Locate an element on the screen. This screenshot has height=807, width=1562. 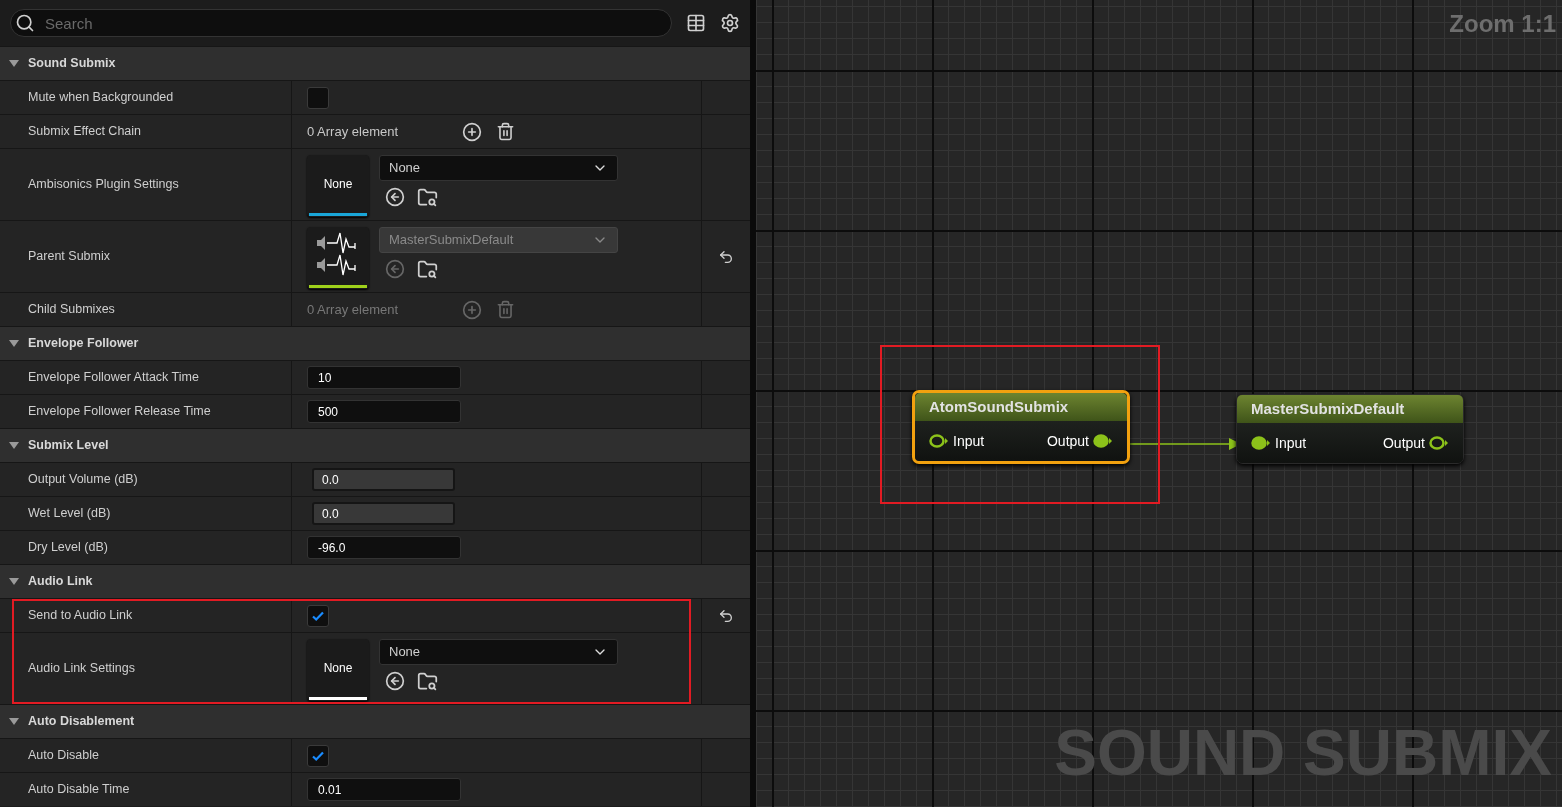
property-label: Mute when Backgrounded is located at coordinates (101, 98).